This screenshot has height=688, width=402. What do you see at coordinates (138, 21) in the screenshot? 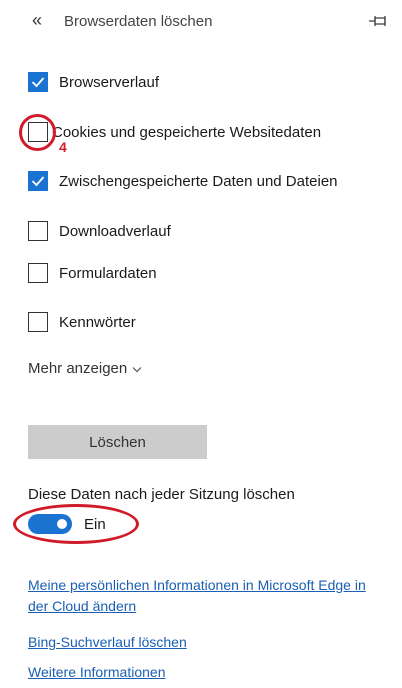
I see `panel-title: Browserdaten löschen` at bounding box center [138, 21].